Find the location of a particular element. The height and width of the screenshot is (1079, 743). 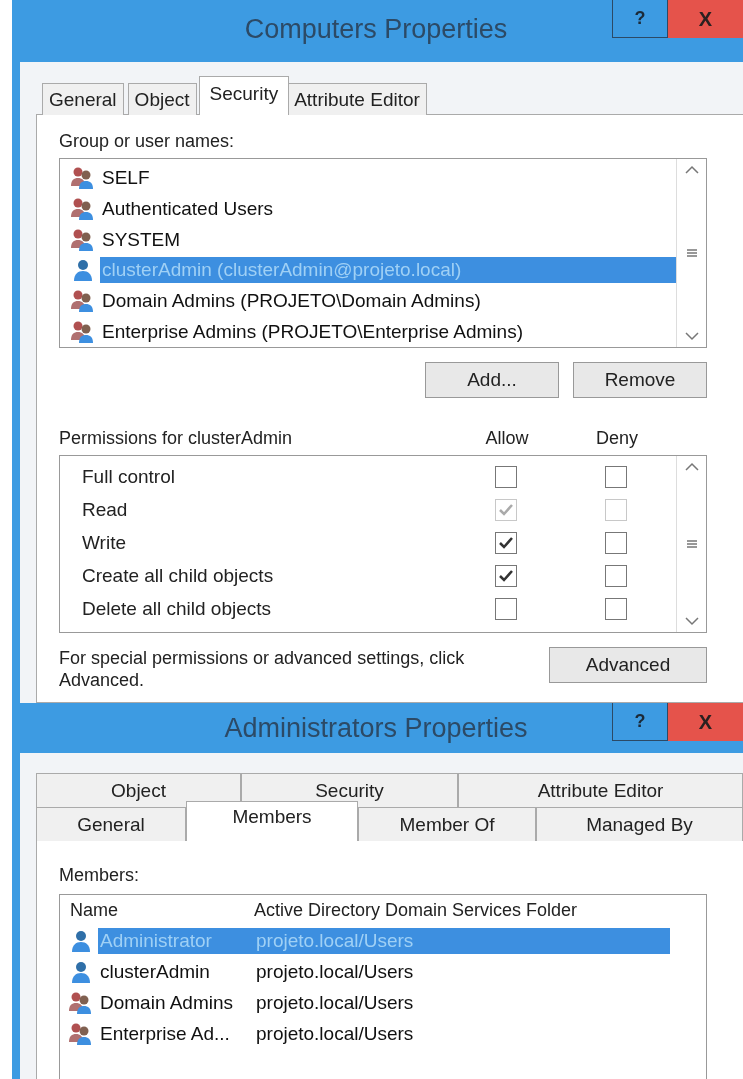

permission-name: Read is located at coordinates (105, 509).